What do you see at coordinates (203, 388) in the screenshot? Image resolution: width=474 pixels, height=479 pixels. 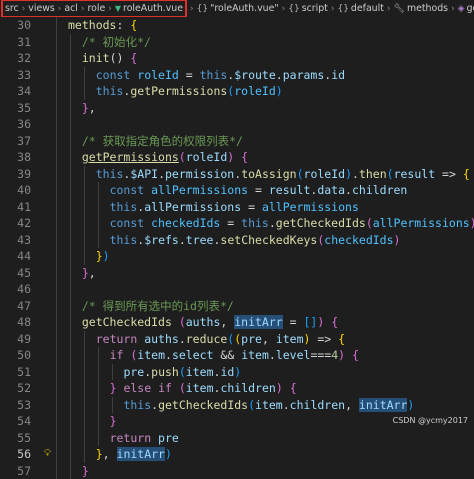 I see `code-text: } else if (item.children) {` at bounding box center [203, 388].